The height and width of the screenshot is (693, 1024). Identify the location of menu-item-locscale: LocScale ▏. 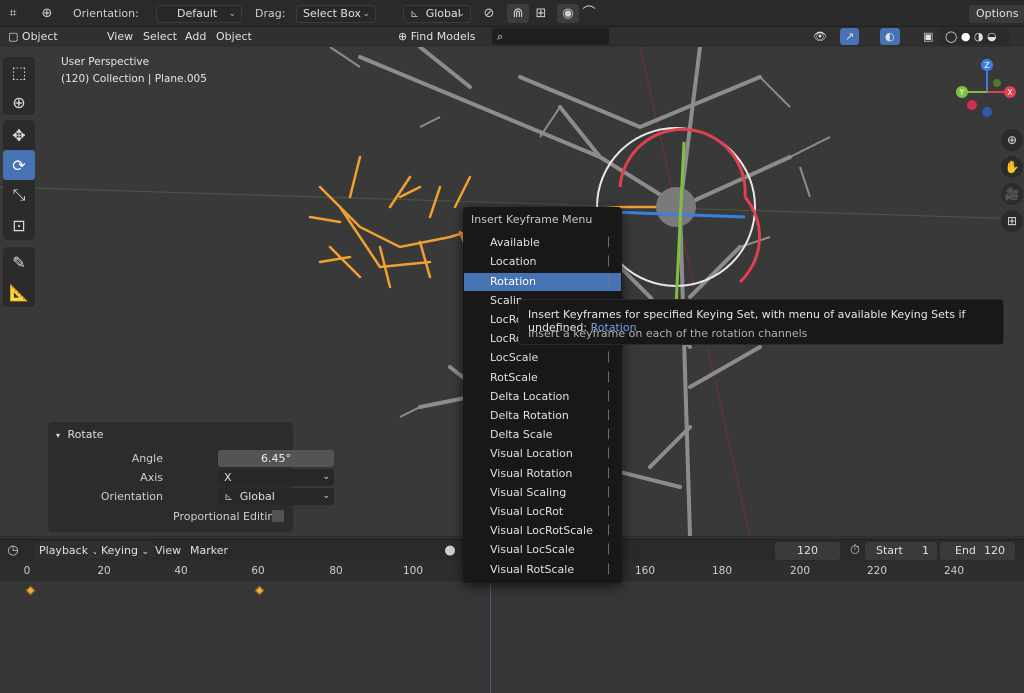
(542, 358).